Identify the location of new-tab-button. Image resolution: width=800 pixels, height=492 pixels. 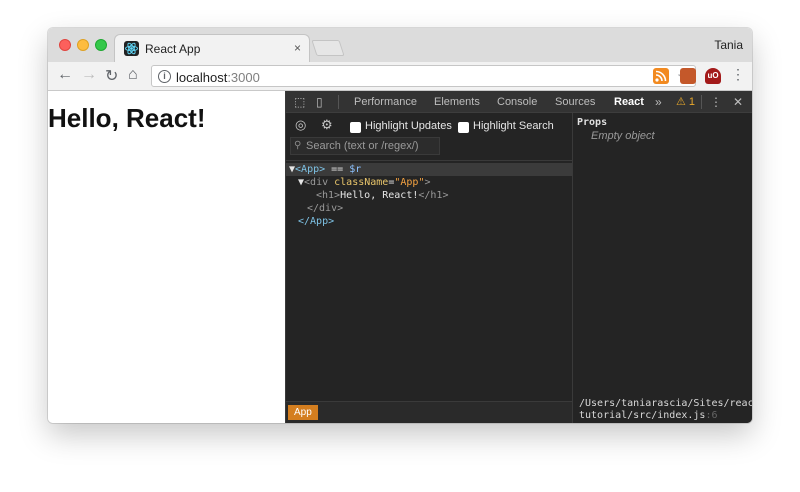
(328, 48).